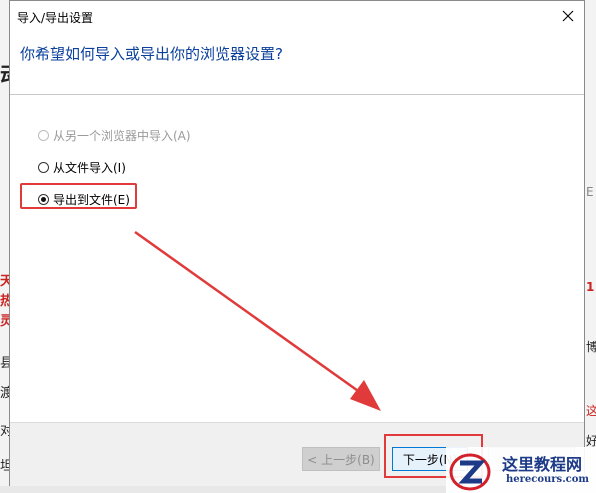 Image resolution: width=596 pixels, height=493 pixels. Describe the element at coordinates (4, 393) in the screenshot. I see `bg-text-fragment: 渡` at that location.